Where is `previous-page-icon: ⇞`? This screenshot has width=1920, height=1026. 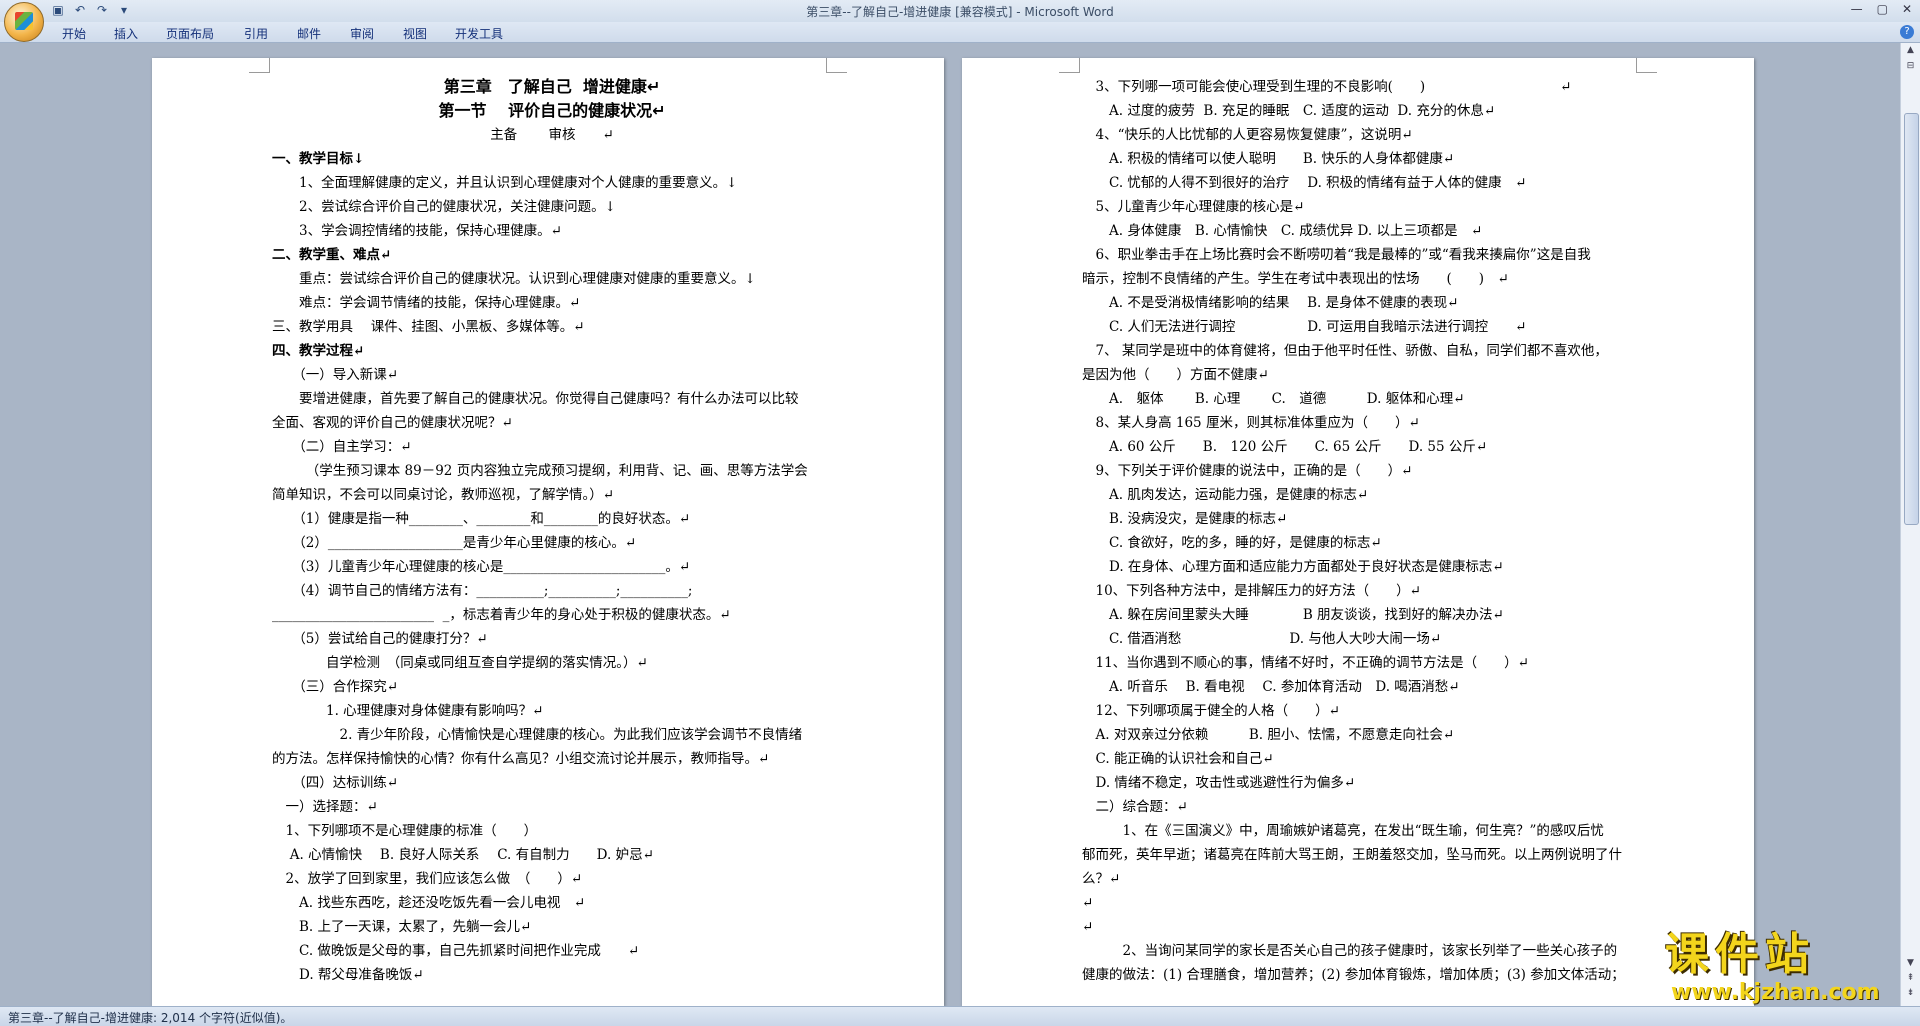
previous-page-icon: ⇞ is located at coordinates (1910, 979).